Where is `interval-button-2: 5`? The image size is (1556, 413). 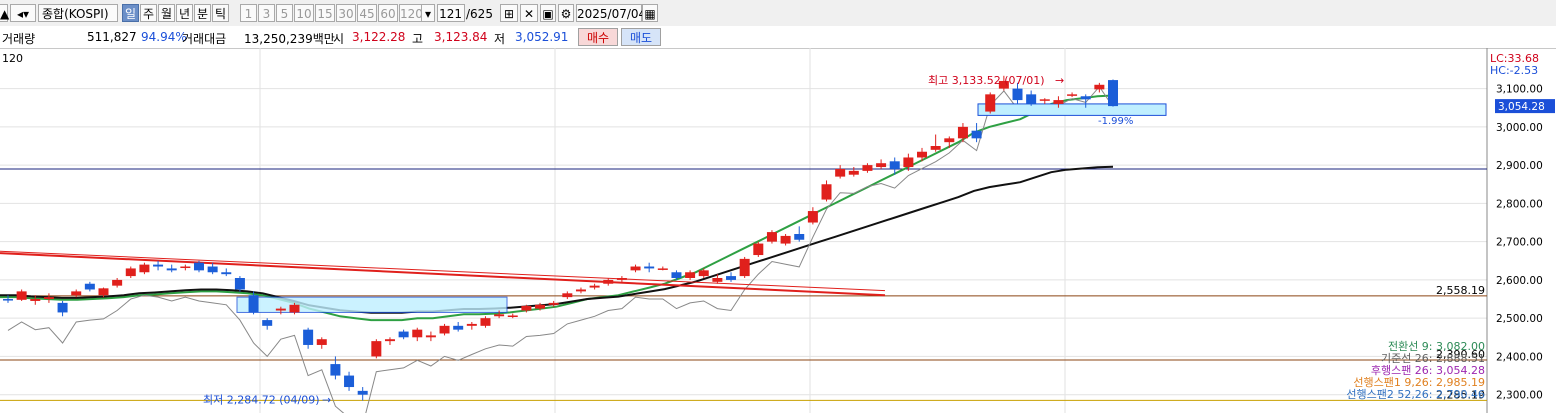 interval-button-2: 5 is located at coordinates (284, 13).